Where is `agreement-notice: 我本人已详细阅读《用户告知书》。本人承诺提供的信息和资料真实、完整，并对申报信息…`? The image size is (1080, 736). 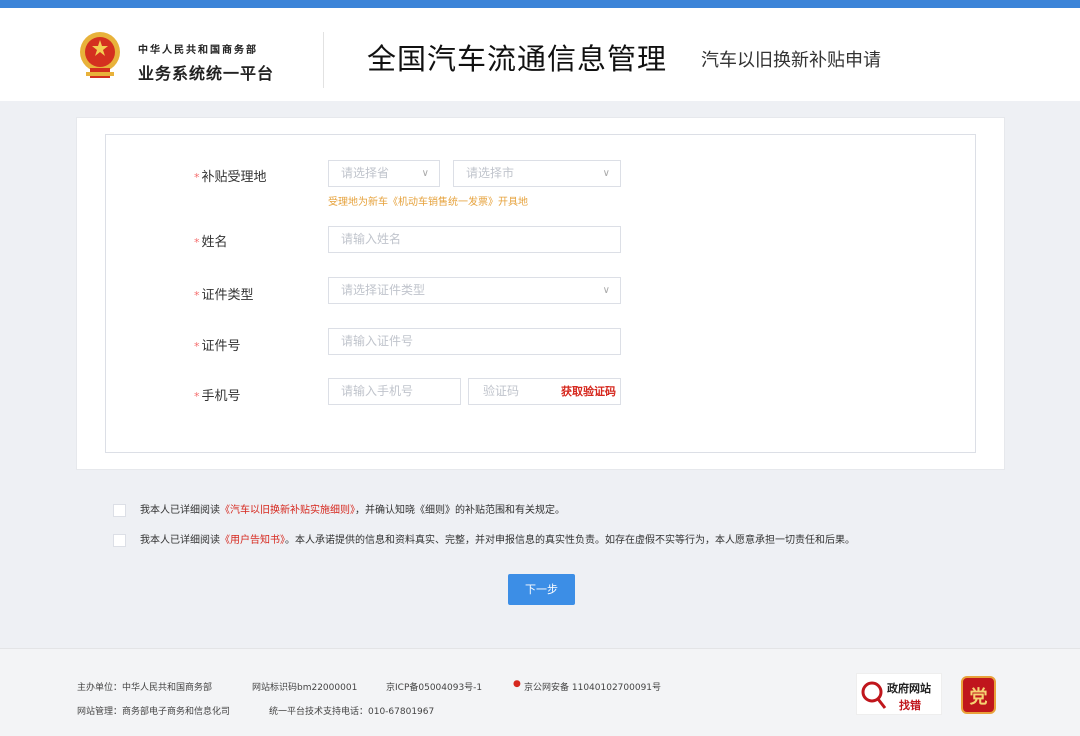 agreement-notice: 我本人已详细阅读《用户告知书》。本人承诺提供的信息和资料真实、完整，并对申报信息… is located at coordinates (484, 539).